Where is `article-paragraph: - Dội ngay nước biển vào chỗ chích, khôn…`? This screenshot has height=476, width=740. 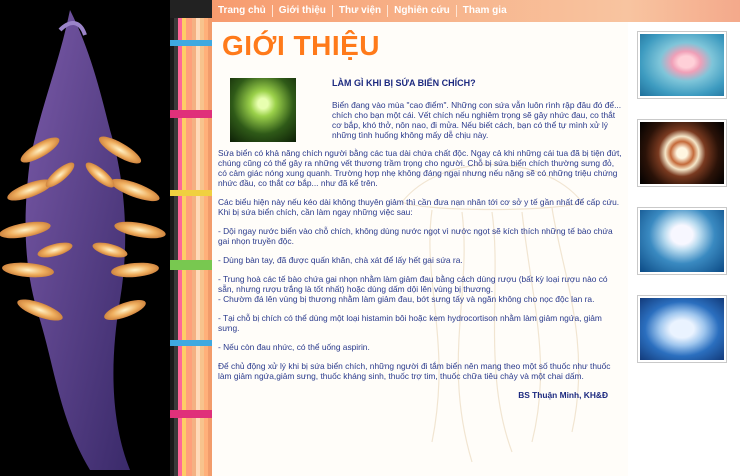 article-paragraph: - Dội ngay nước biển vào chỗ chích, khôn… is located at coordinates (415, 236).